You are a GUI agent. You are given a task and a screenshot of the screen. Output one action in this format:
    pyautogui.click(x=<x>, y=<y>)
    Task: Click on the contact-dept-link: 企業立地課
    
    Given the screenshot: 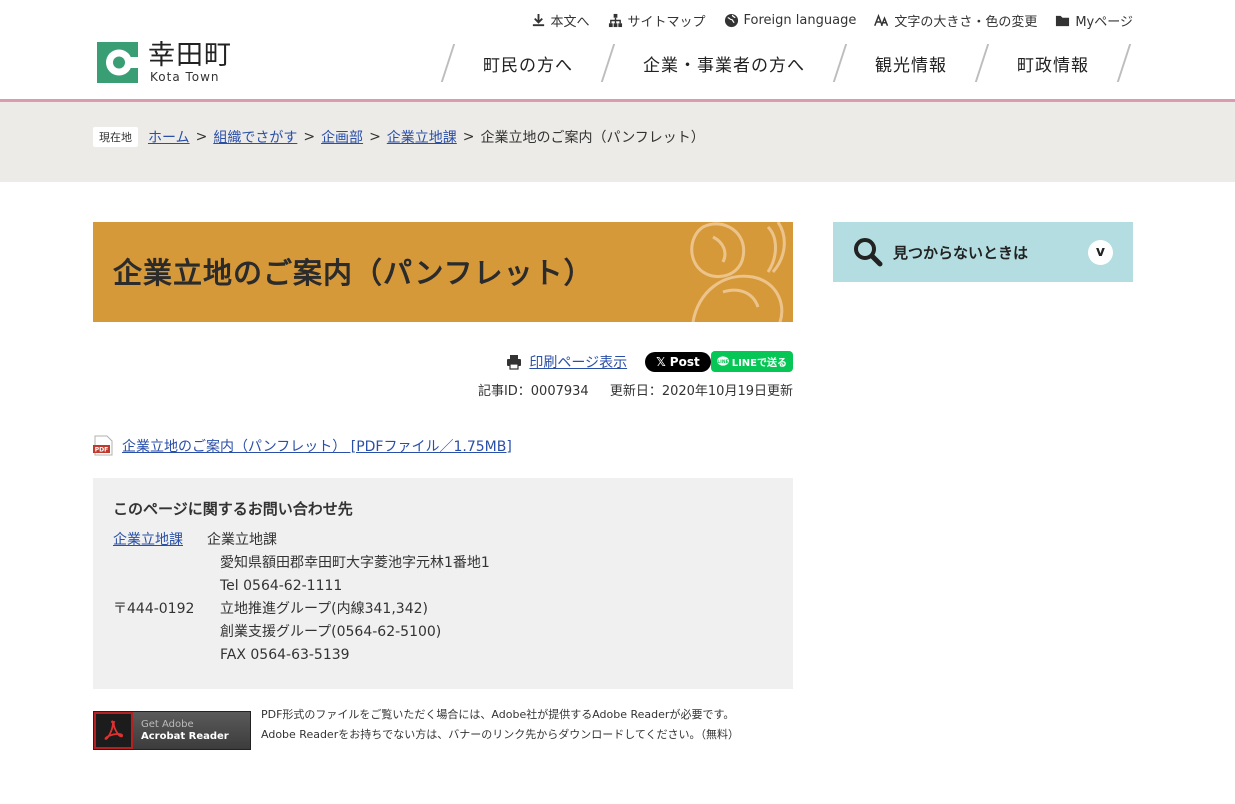 What is the action you would take?
    pyautogui.click(x=160, y=540)
    